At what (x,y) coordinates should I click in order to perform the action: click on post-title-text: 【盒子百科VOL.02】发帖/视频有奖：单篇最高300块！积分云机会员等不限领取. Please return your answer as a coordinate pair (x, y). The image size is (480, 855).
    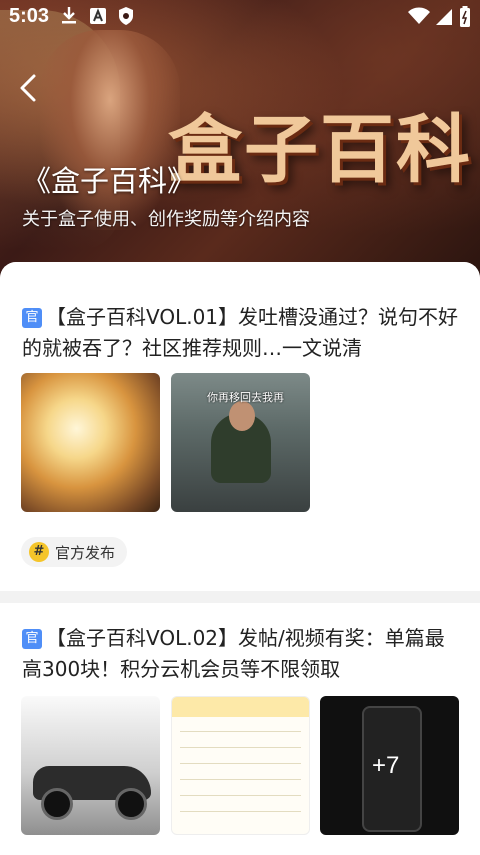
    Looking at the image, I should click on (233, 653).